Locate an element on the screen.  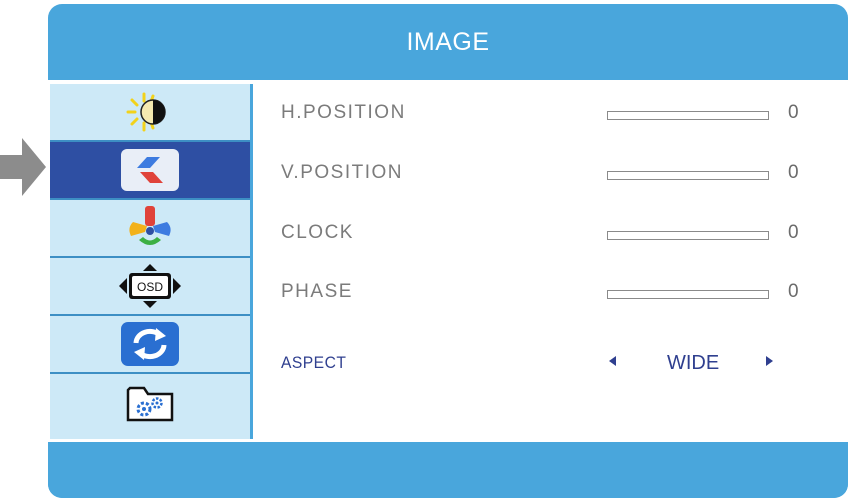
sidebar-item-osd: OSD is located at coordinates (150, 287).